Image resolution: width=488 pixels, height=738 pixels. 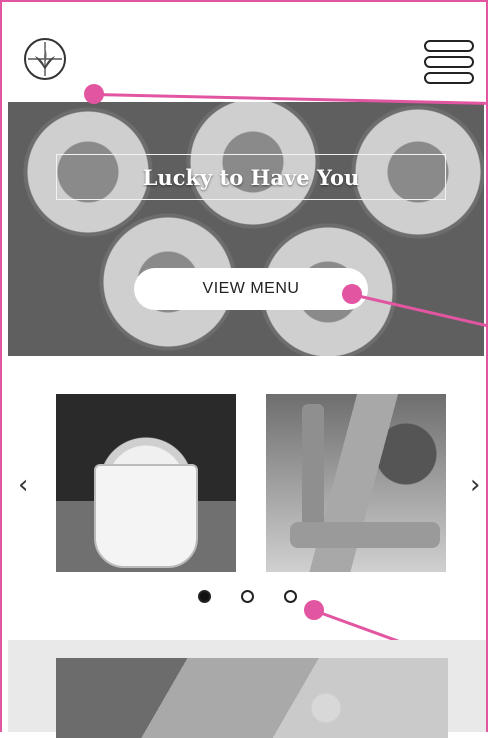 I want to click on view-menu-button: VIEW MENU, so click(x=251, y=289).